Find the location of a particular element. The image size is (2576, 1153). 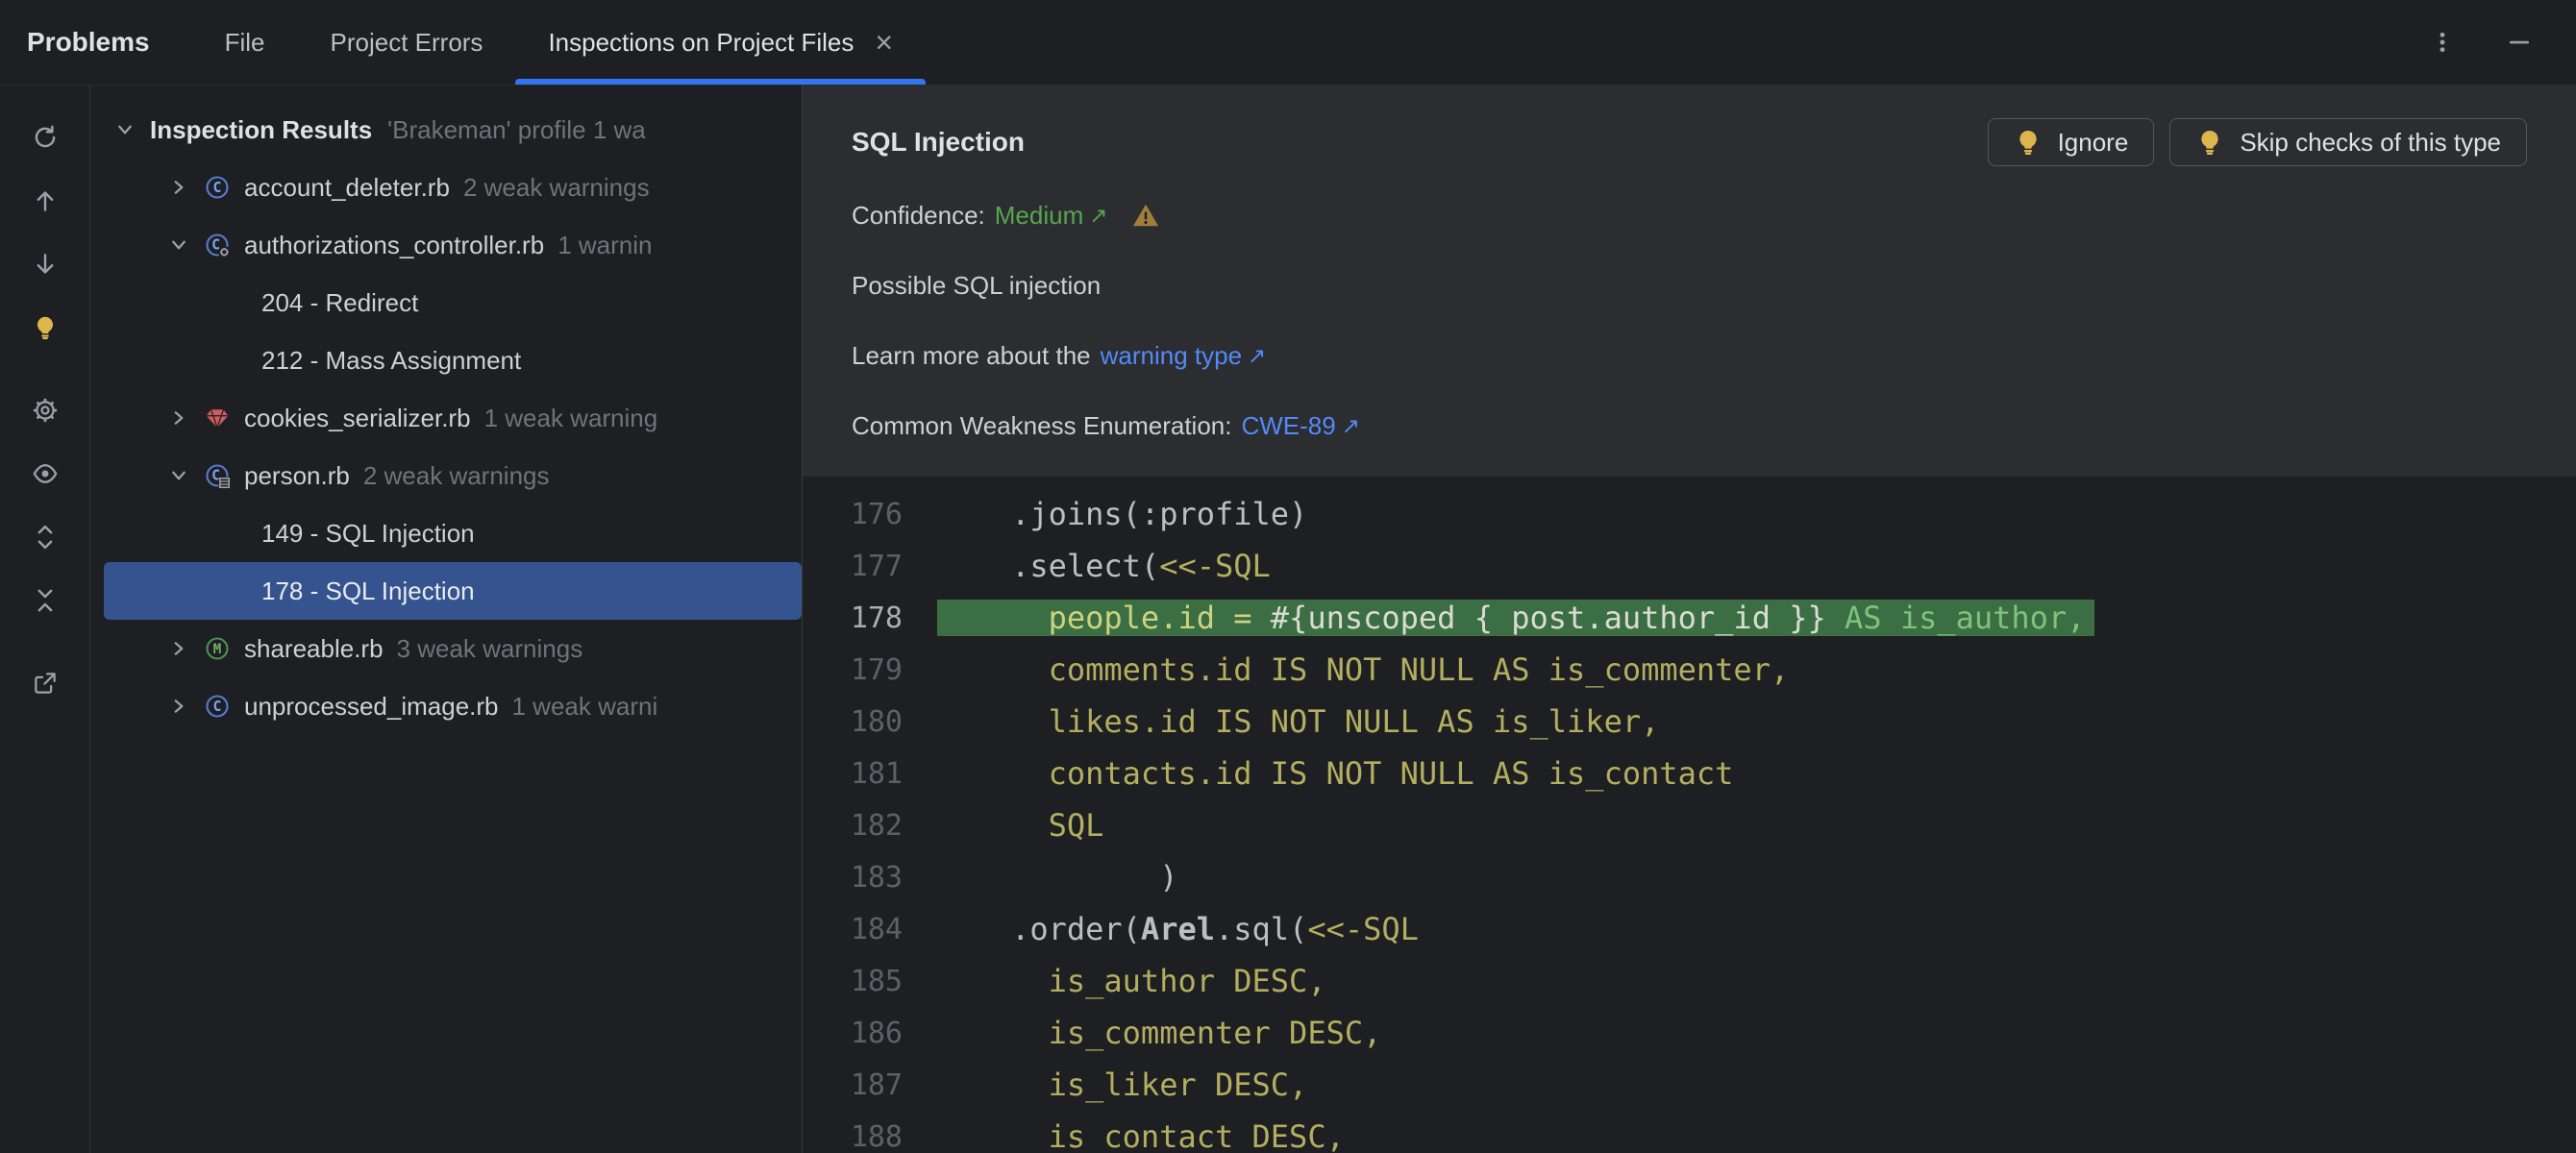

line-number: 182 is located at coordinates (876, 825).